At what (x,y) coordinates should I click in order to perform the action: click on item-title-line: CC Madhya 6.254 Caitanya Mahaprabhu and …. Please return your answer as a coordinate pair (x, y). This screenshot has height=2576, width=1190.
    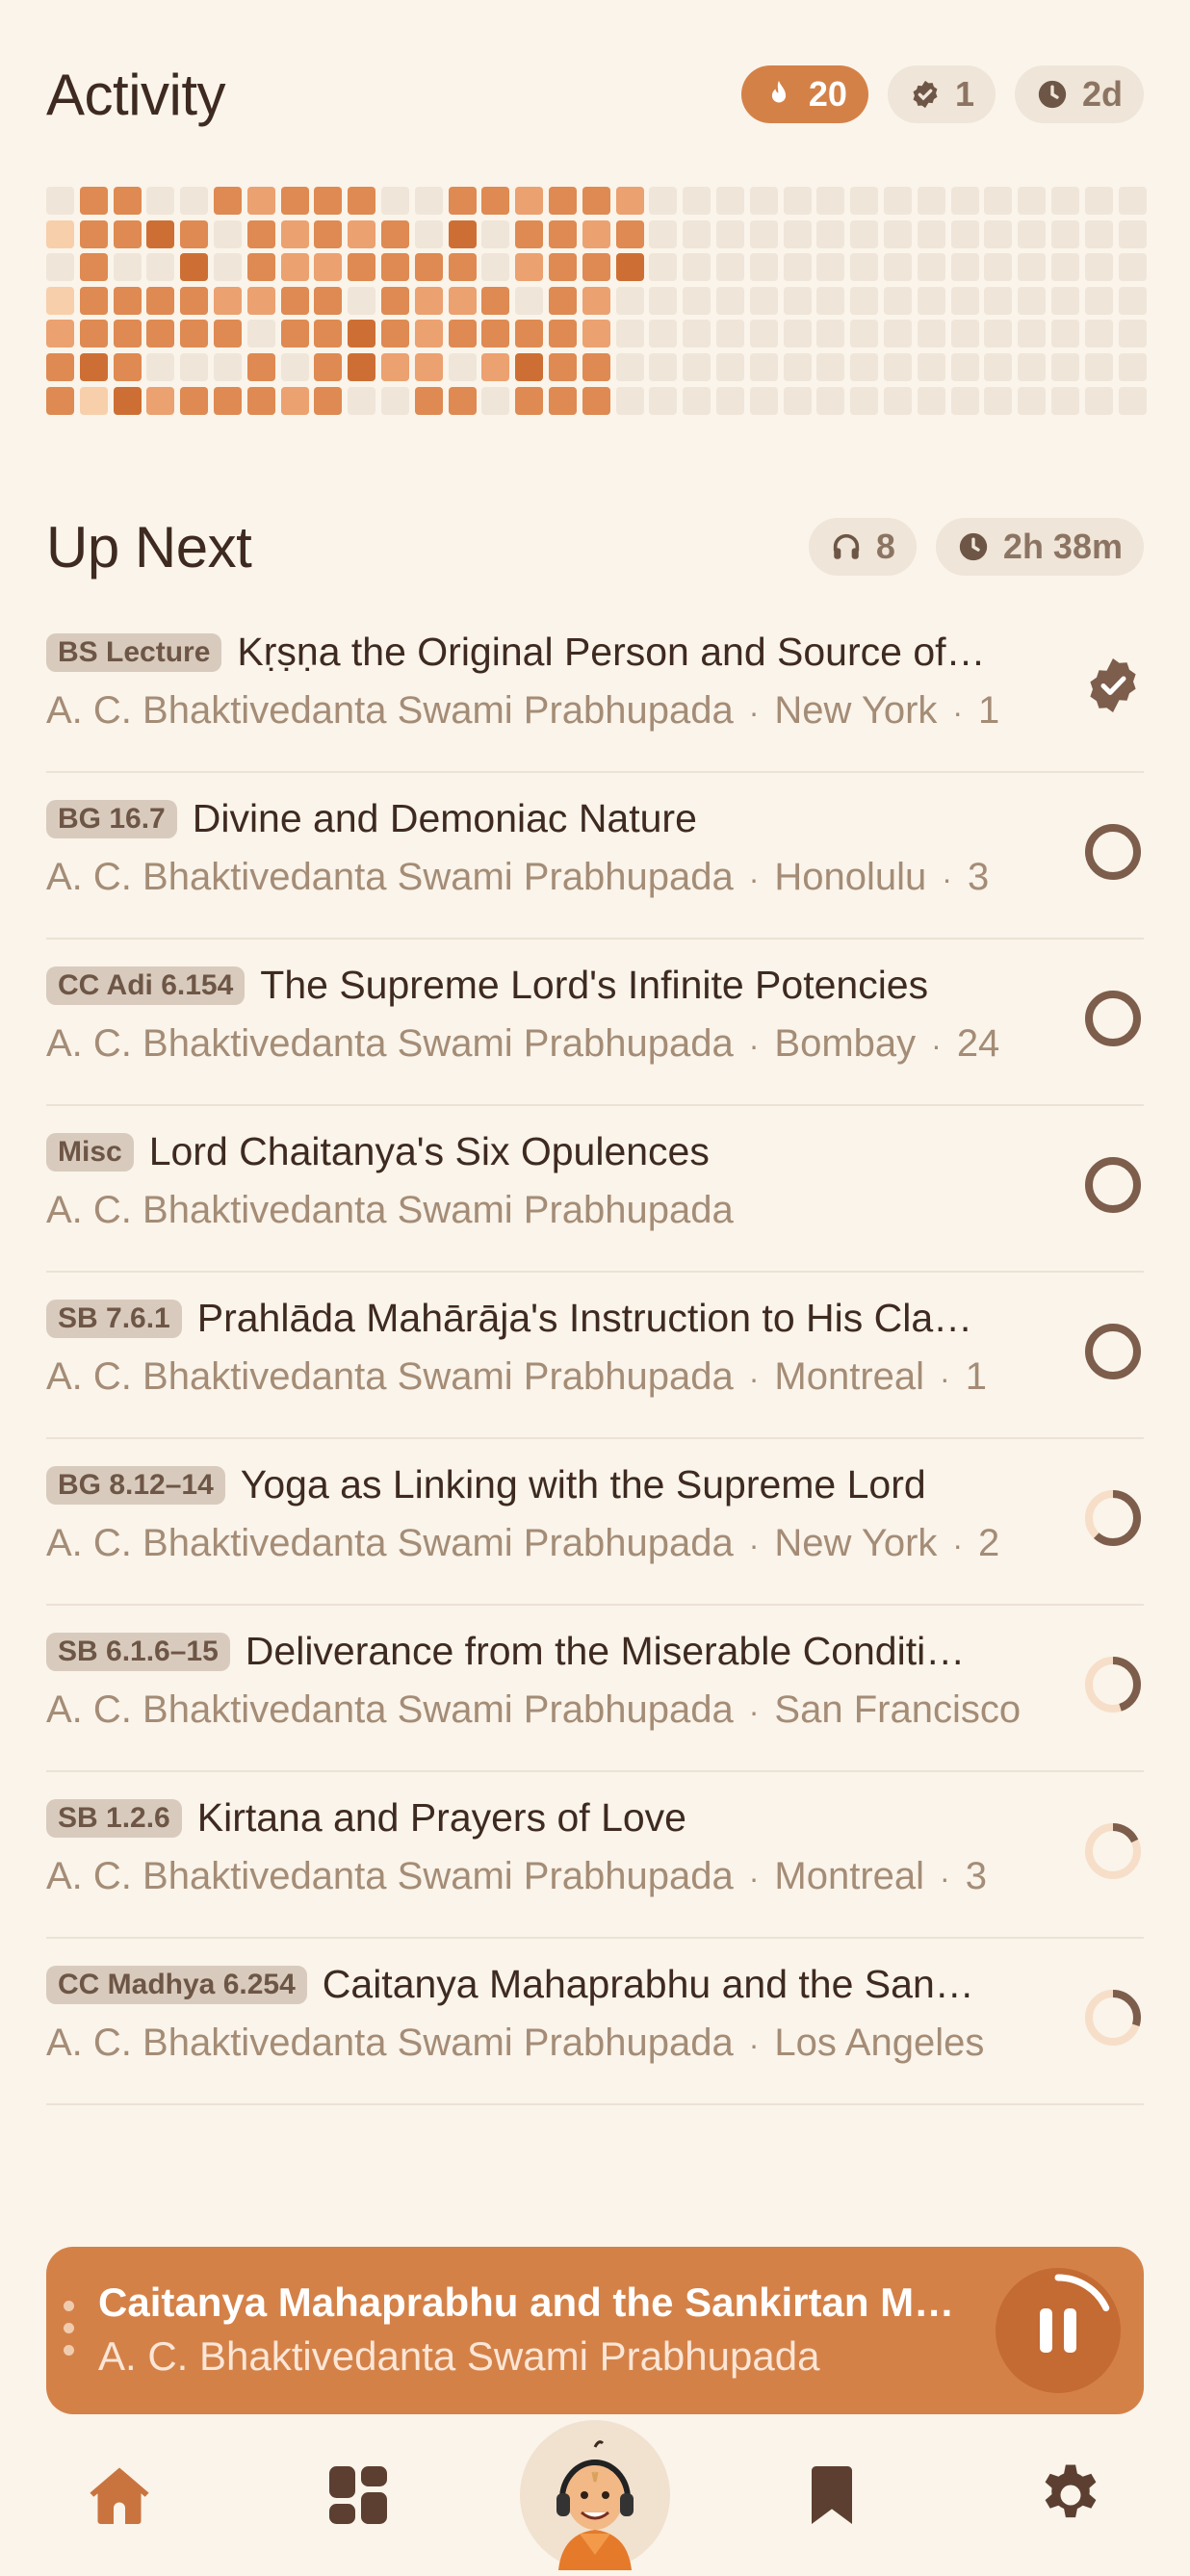
    Looking at the image, I should click on (537, 1985).